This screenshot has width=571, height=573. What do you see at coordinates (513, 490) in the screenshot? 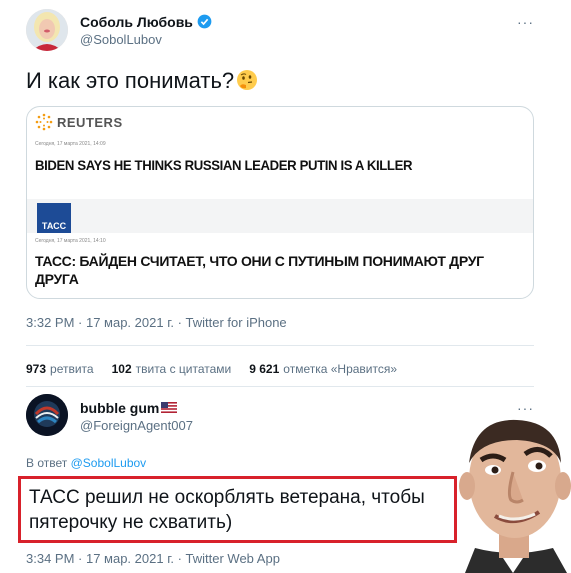
I see `meme-face-image` at bounding box center [513, 490].